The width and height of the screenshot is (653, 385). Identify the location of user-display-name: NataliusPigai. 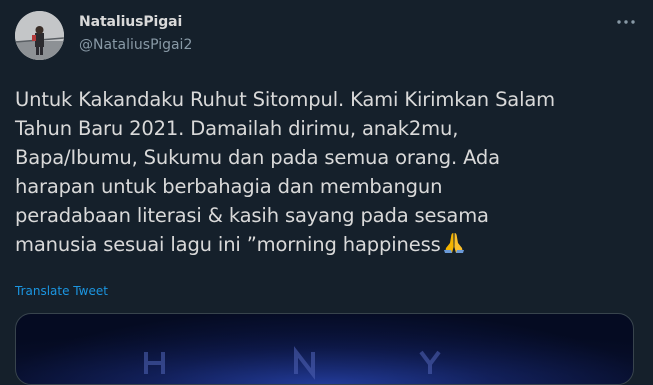
(130, 22).